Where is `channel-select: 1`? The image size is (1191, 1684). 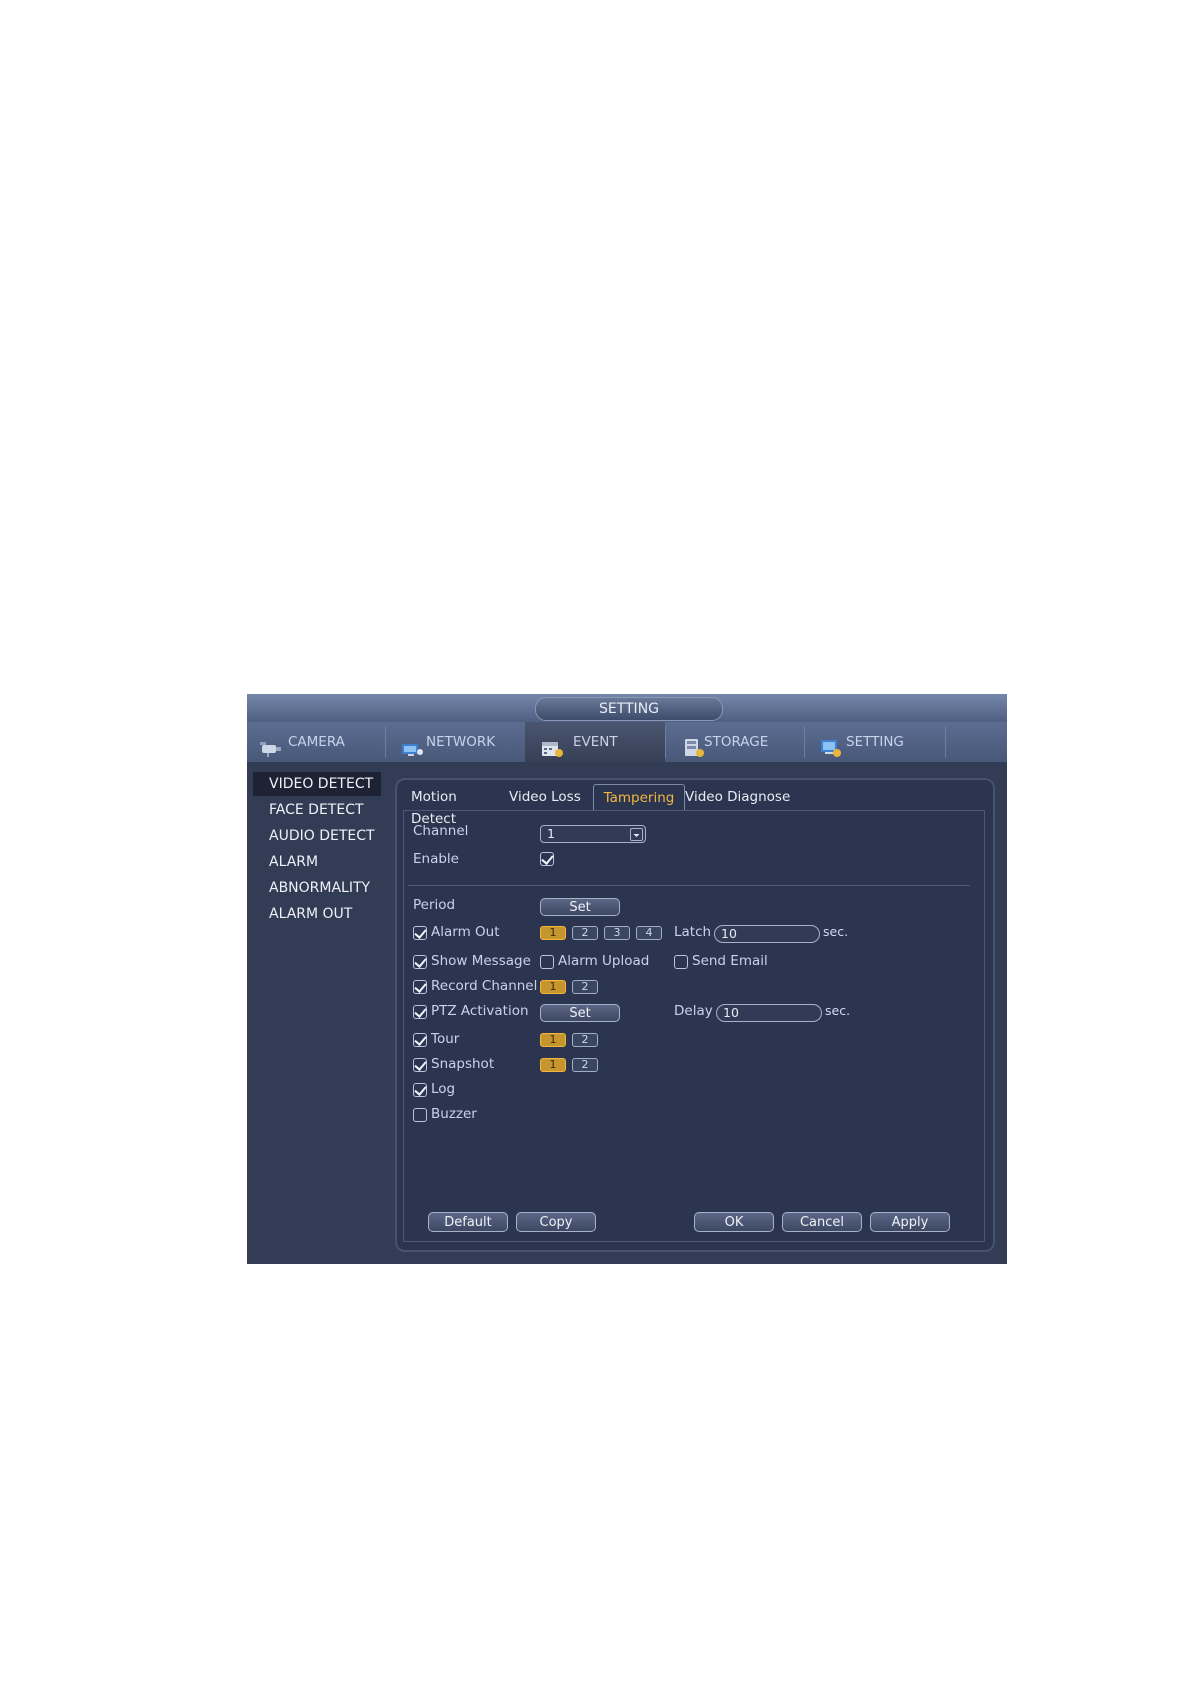
channel-select: 1 is located at coordinates (593, 834).